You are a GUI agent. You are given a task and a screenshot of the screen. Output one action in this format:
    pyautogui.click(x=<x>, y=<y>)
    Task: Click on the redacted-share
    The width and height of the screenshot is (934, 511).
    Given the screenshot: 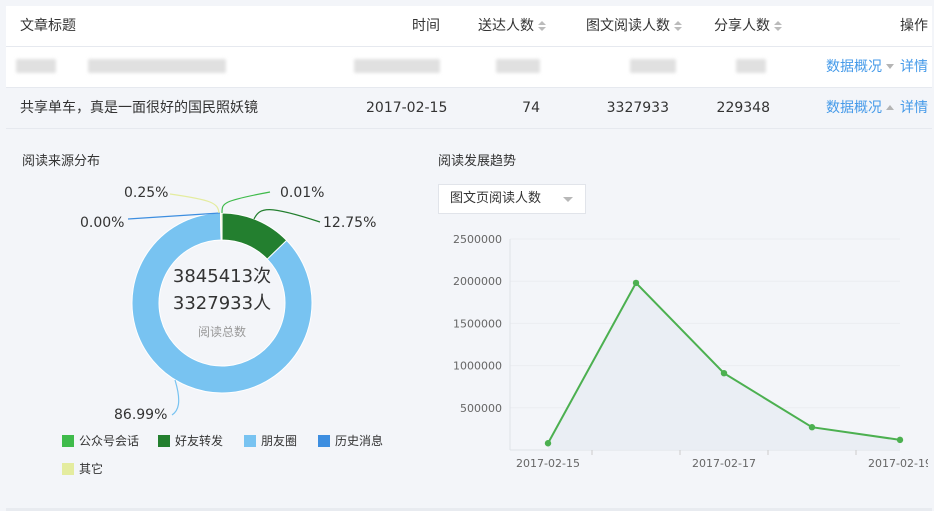 What is the action you would take?
    pyautogui.click(x=751, y=66)
    